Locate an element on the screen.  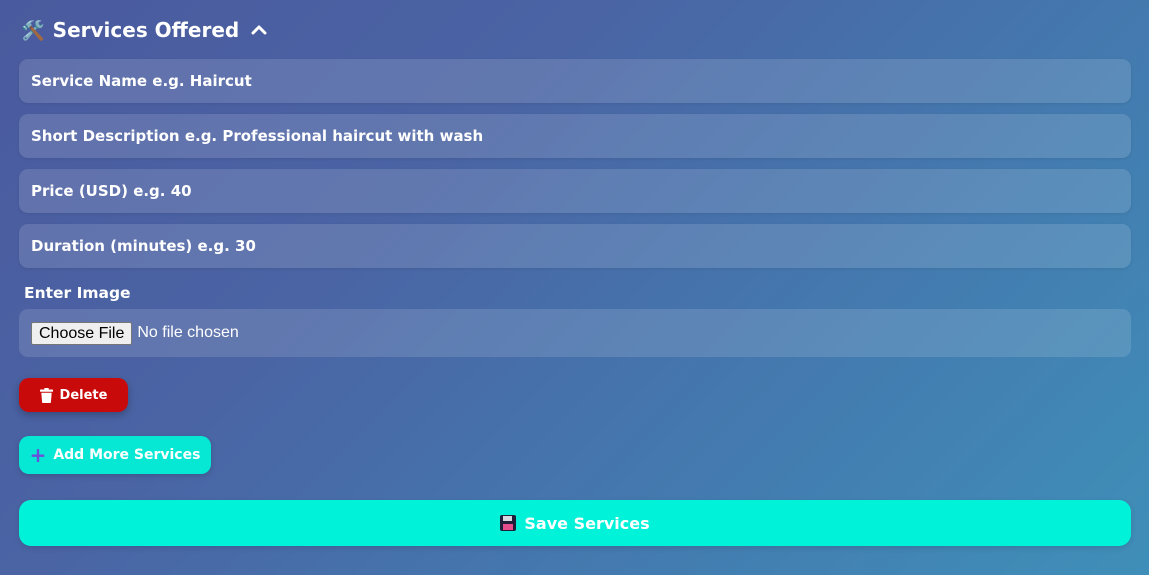
price-input: Price (USD) e.g. 40 is located at coordinates (575, 191).